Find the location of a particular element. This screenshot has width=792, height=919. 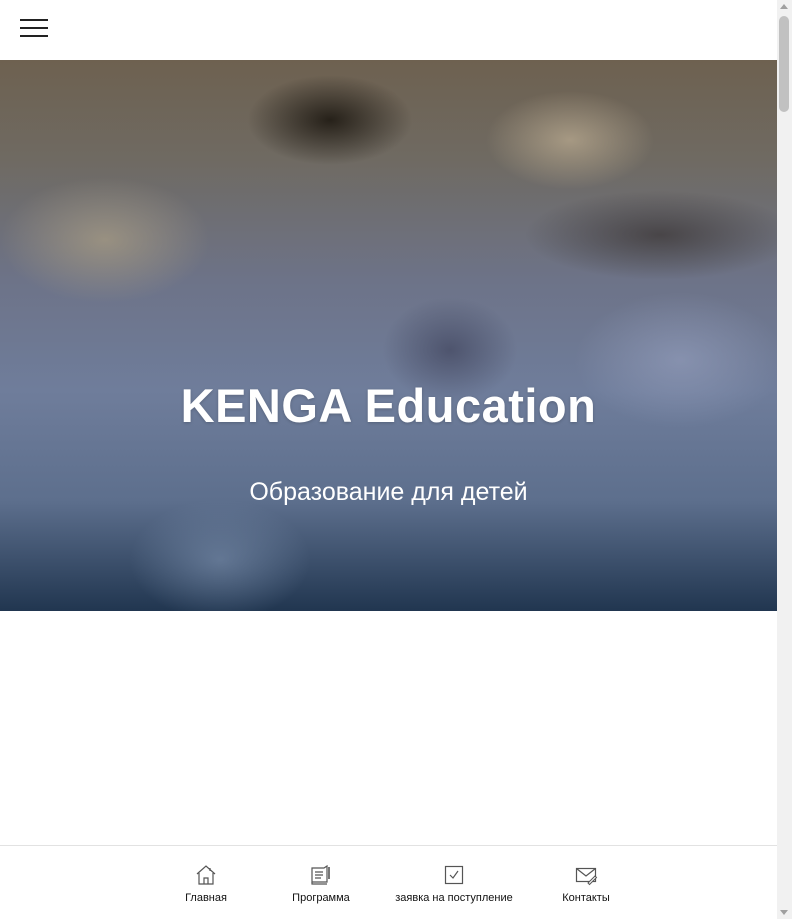

nav-item-application: заявка на поступление is located at coordinates (454, 883).